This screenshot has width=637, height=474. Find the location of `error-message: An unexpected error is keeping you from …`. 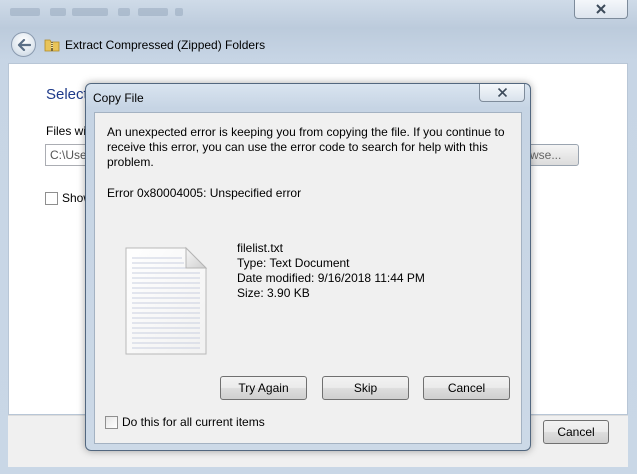

error-message: An unexpected error is keeping you from … is located at coordinates (306, 147).